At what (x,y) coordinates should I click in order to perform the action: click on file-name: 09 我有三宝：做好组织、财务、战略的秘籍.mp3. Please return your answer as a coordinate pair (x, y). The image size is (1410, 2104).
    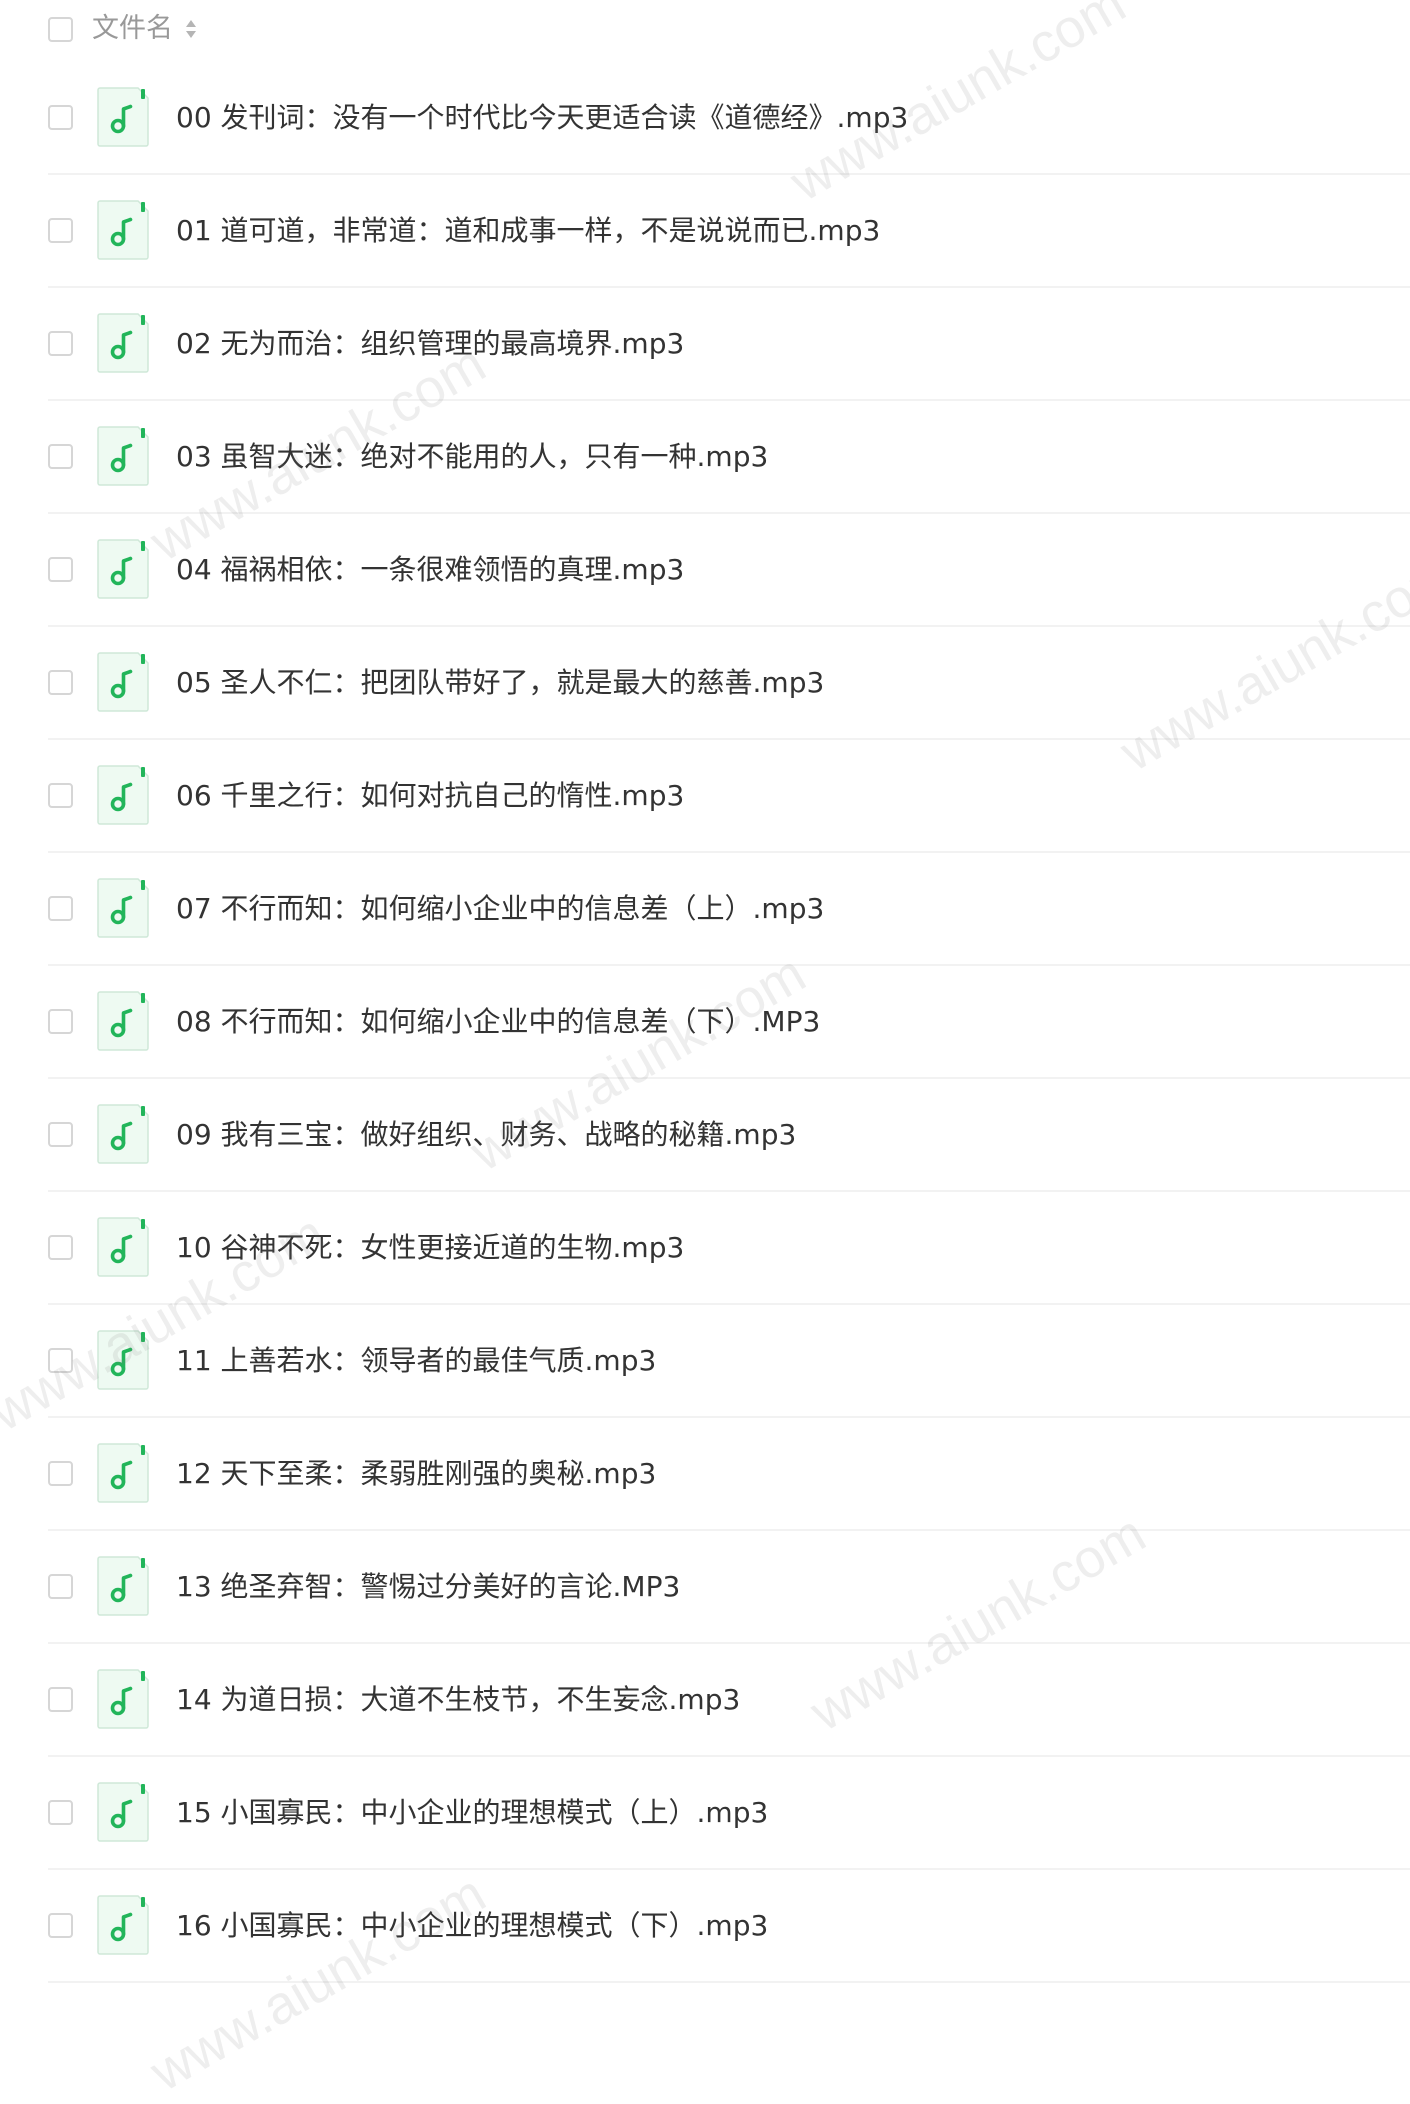
    Looking at the image, I should click on (486, 1134).